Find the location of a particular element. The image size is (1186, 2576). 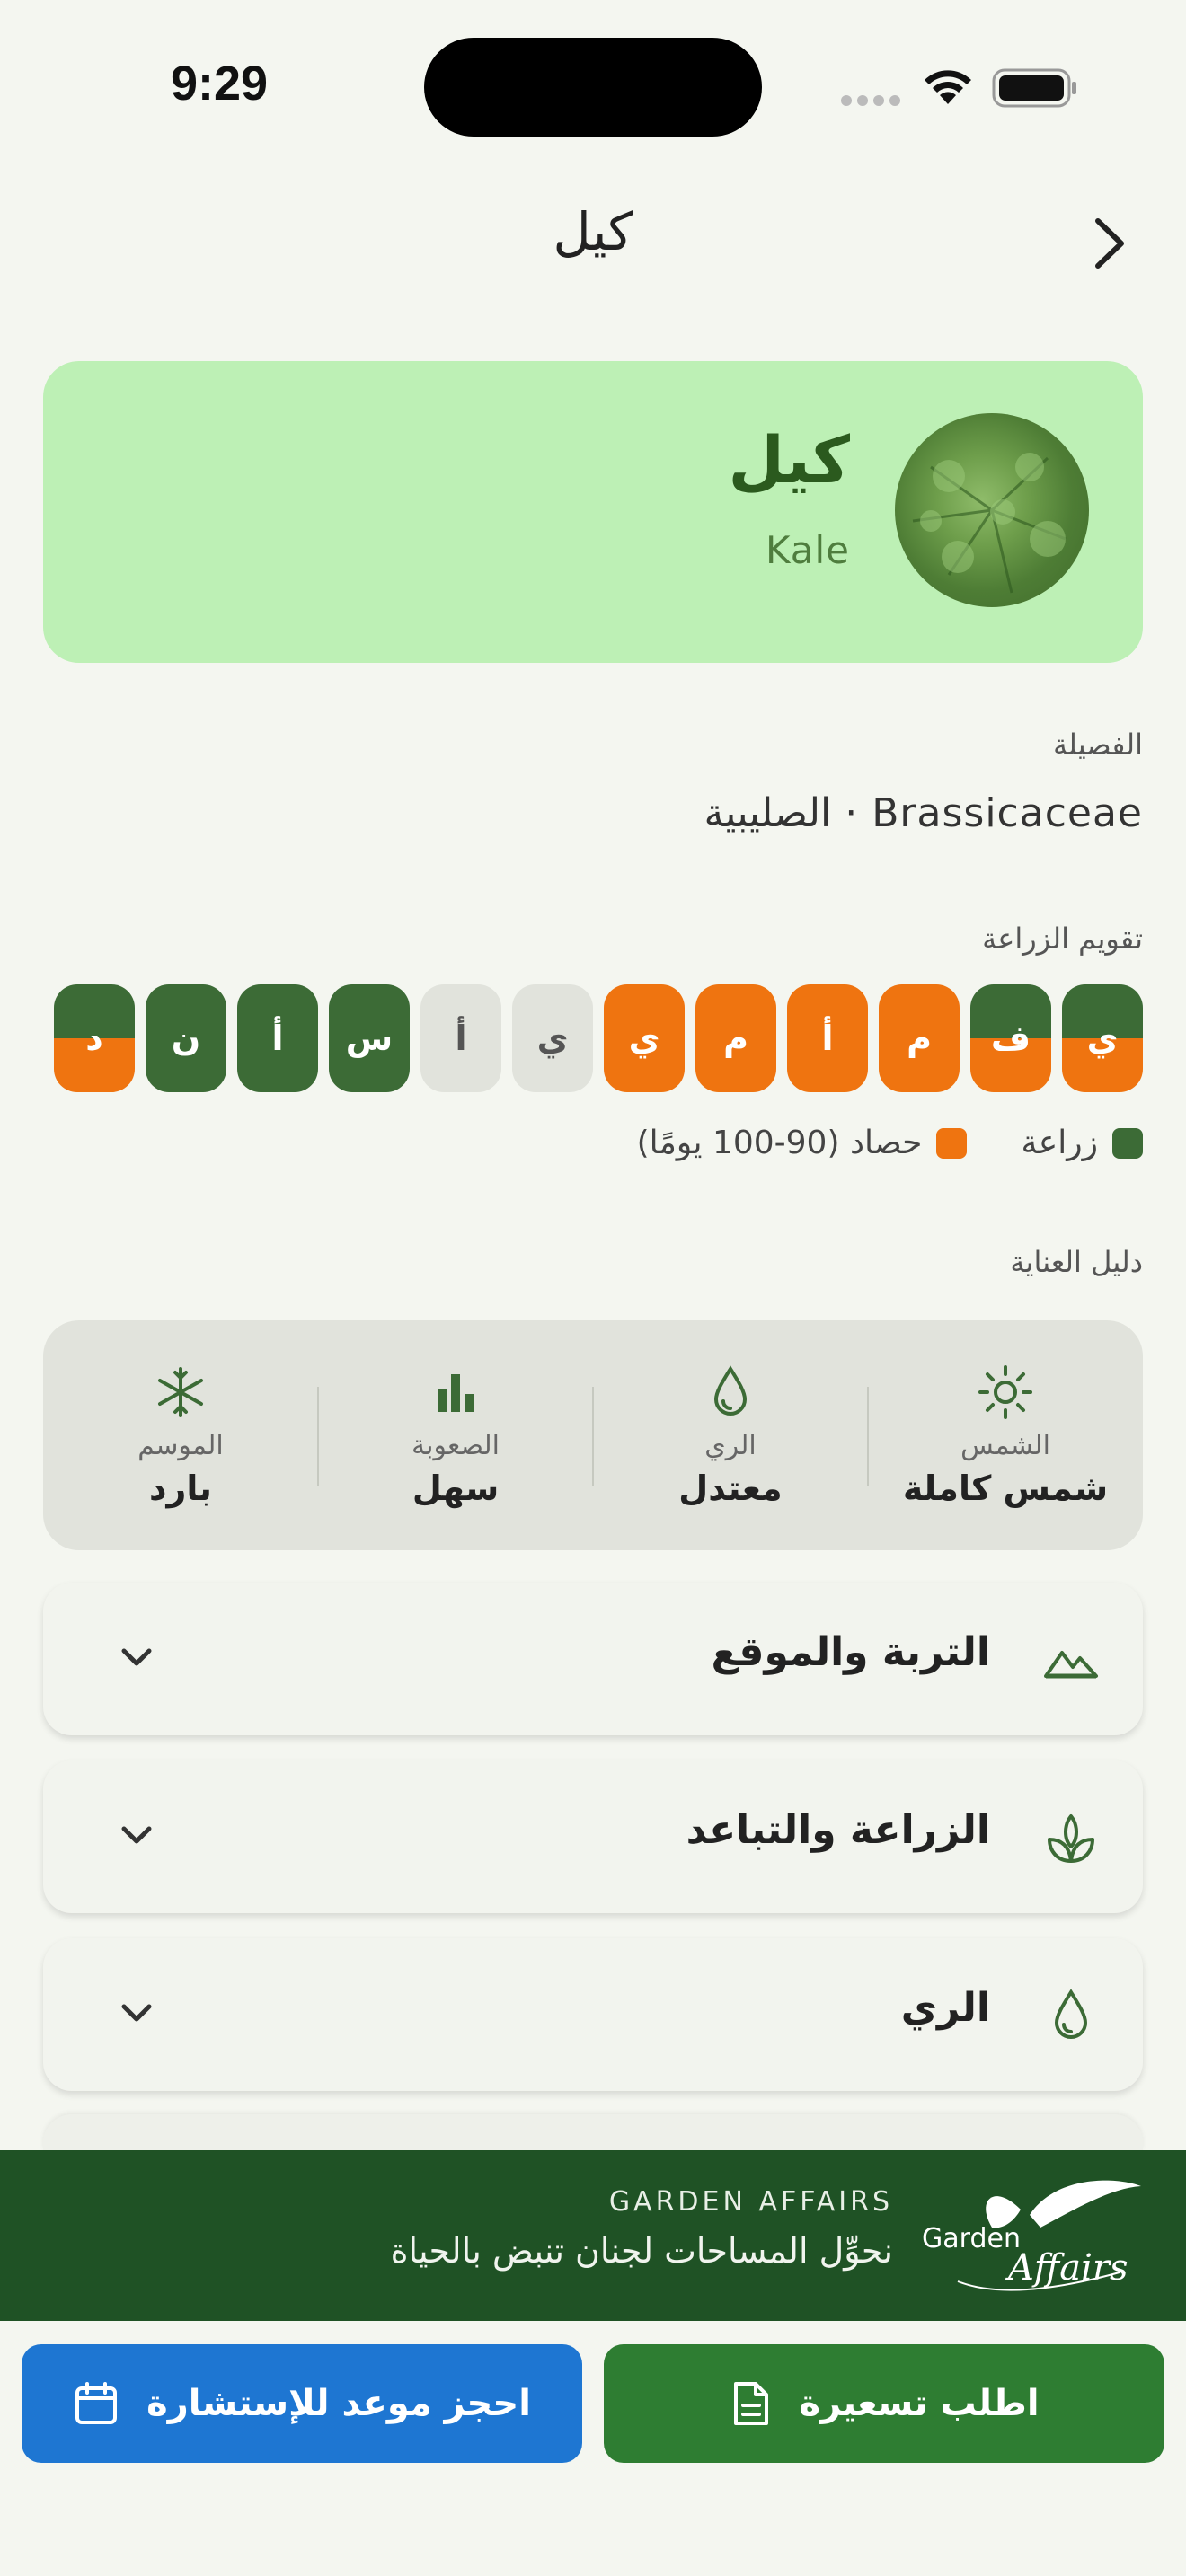

care-sun: الشمس شمس كاملة is located at coordinates (1005, 1435).